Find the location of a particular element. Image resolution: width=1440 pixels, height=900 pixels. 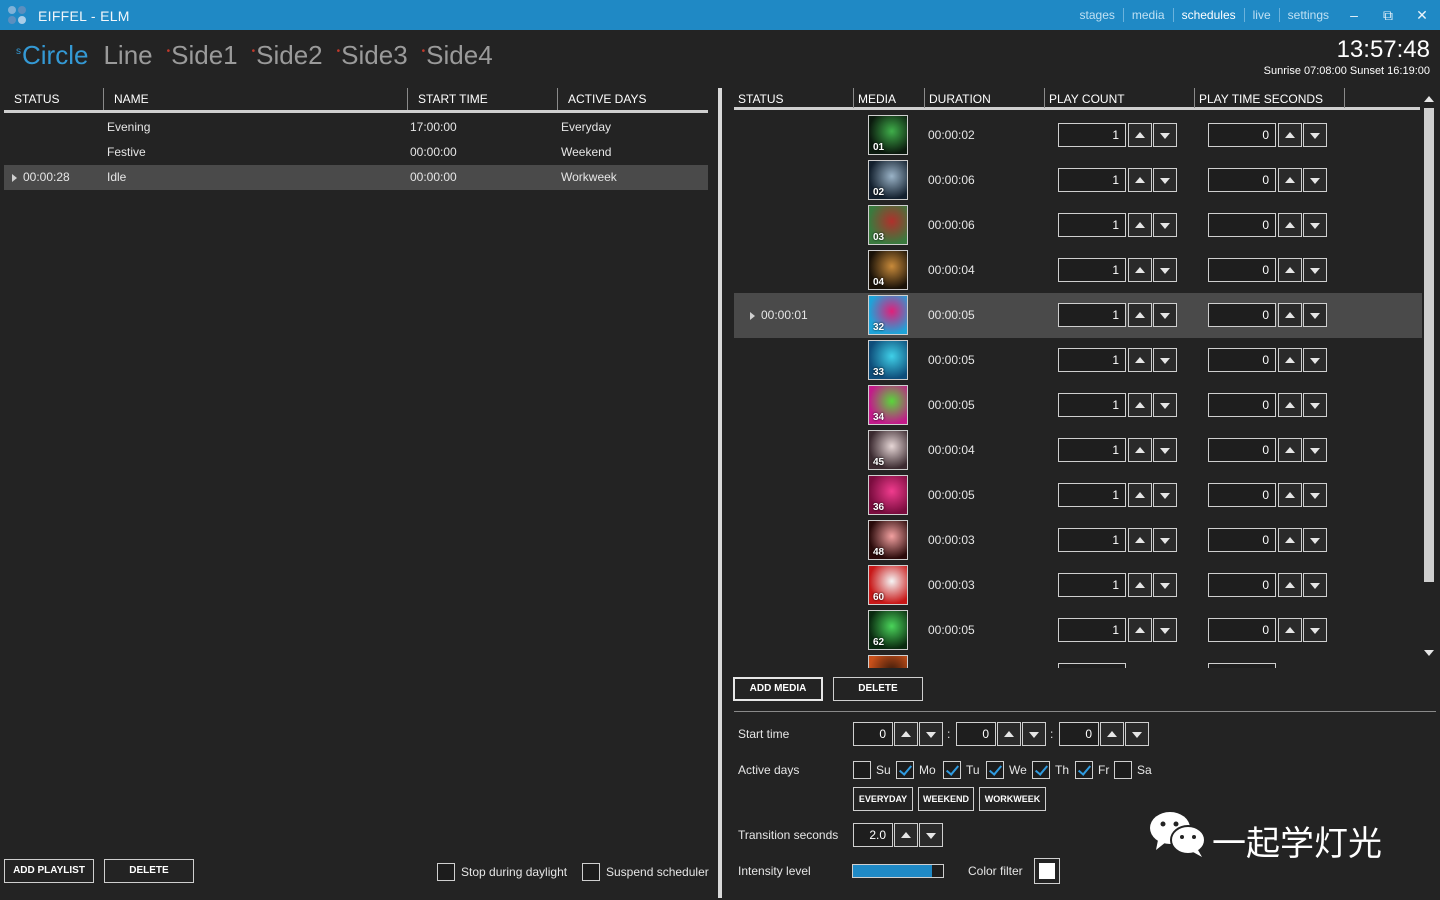

play-count-input is located at coordinates (1092, 665).